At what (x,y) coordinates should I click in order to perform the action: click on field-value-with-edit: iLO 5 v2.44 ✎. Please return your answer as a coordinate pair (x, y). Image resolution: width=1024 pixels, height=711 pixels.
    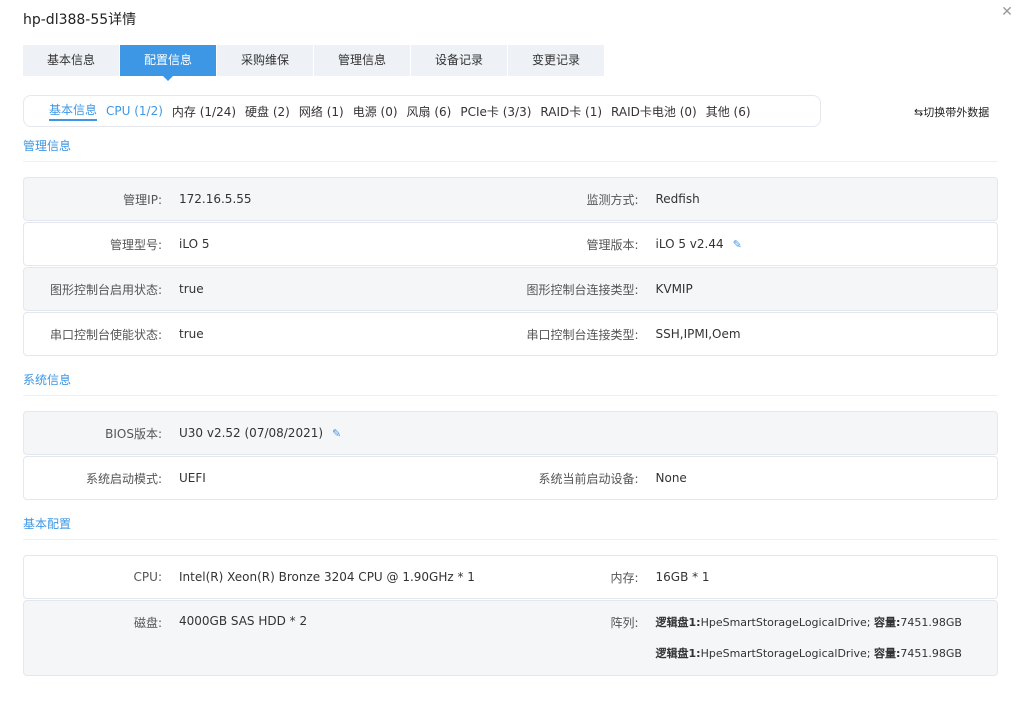
    Looking at the image, I should click on (699, 244).